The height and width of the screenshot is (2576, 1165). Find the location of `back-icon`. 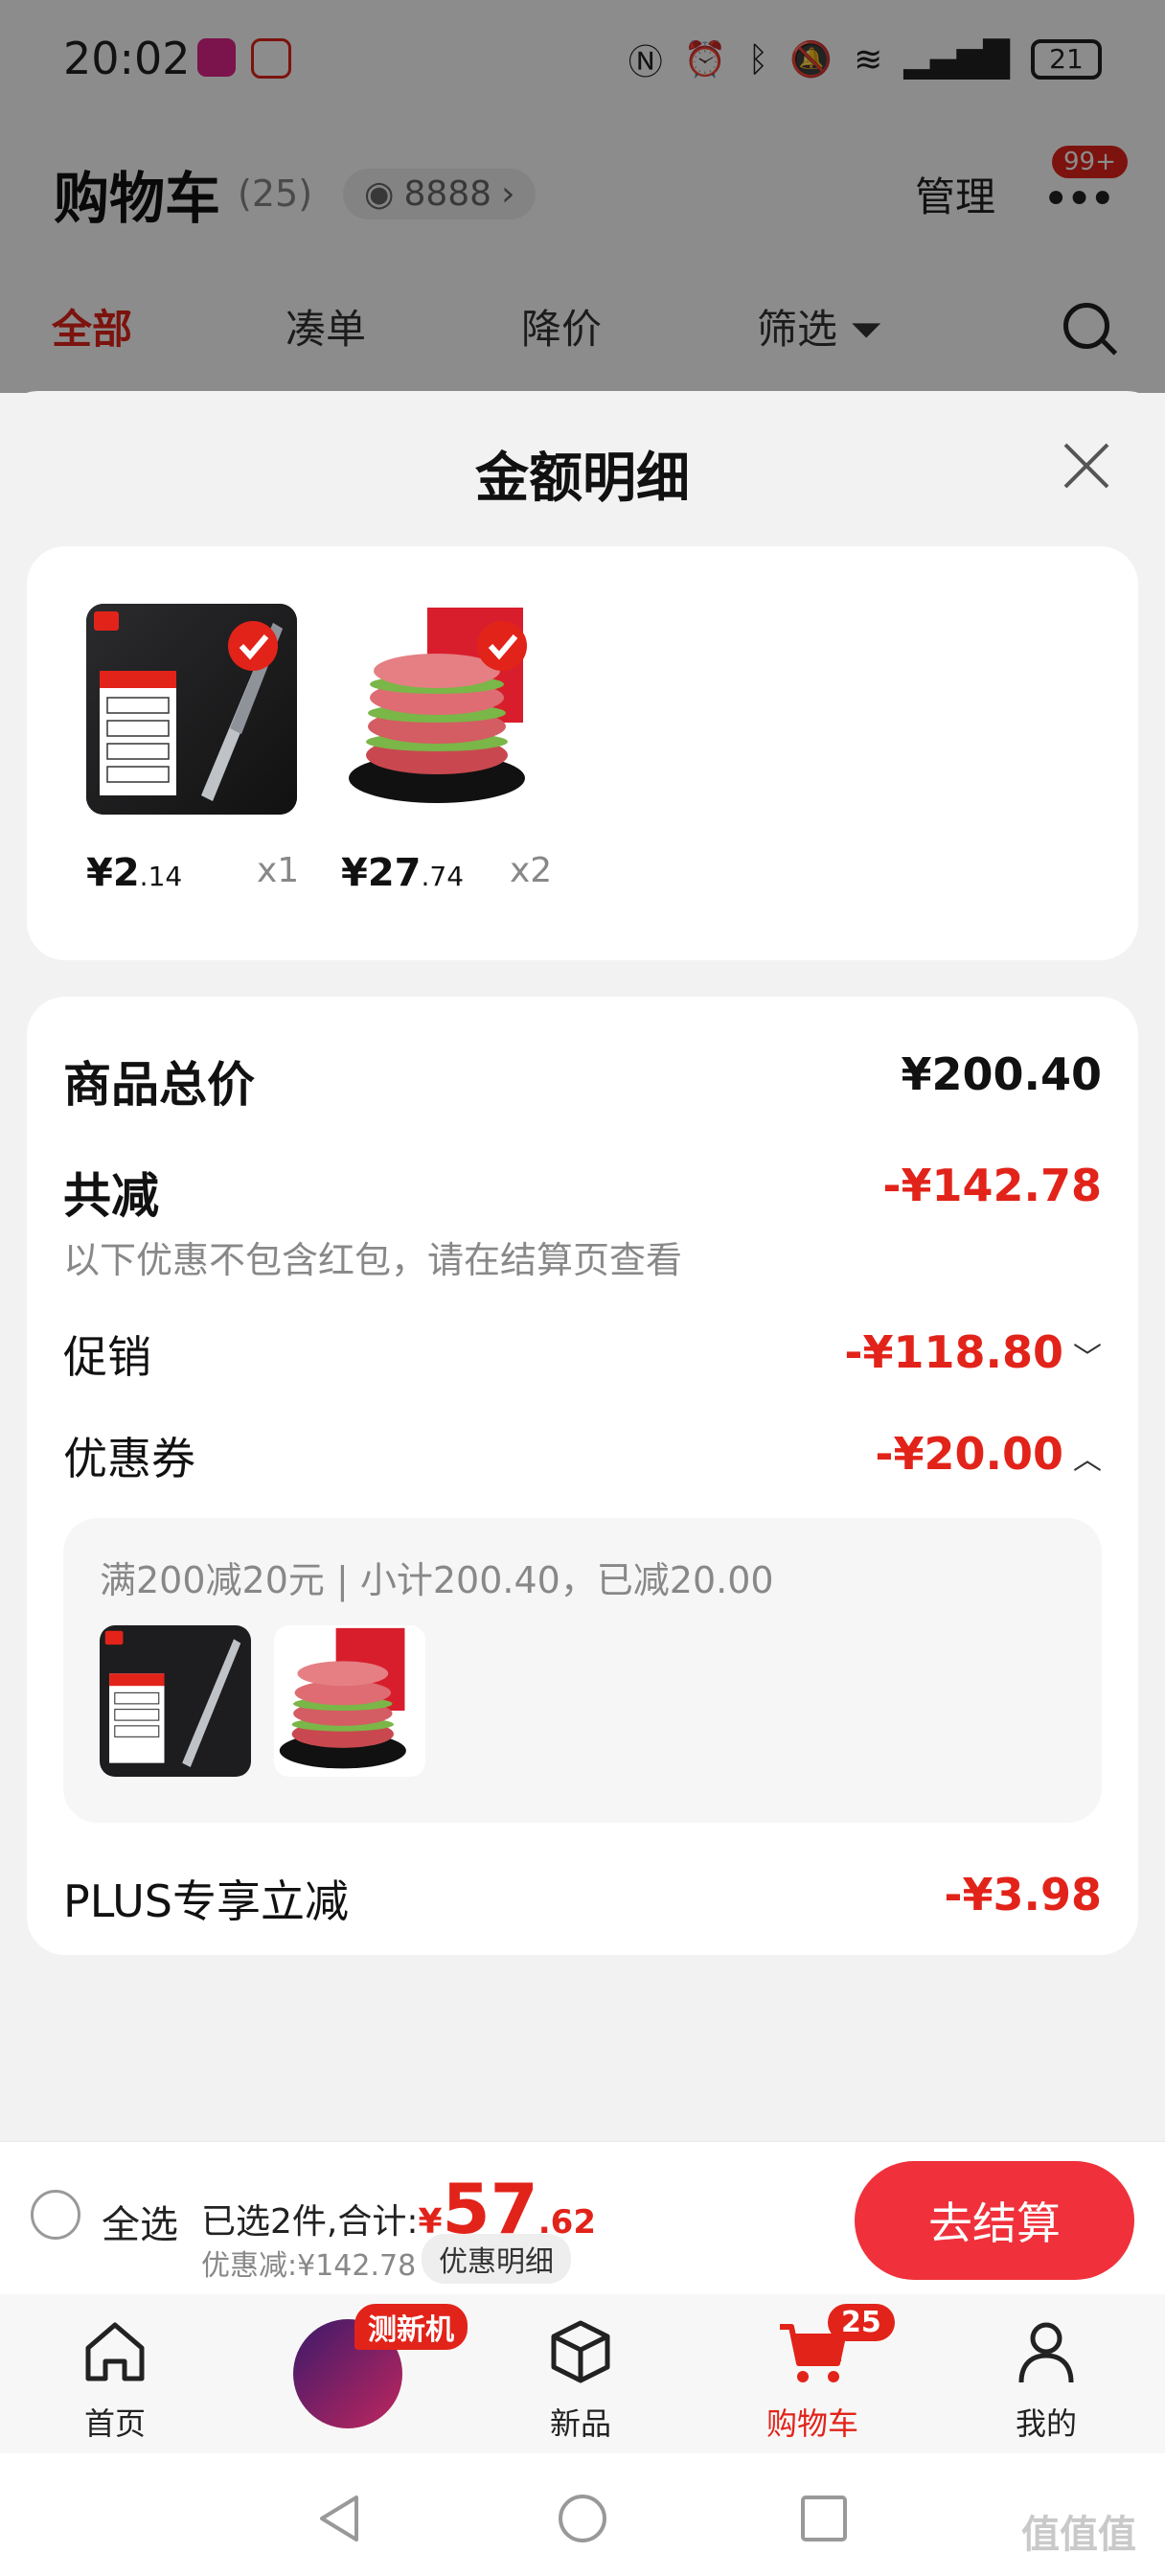

back-icon is located at coordinates (340, 2518).